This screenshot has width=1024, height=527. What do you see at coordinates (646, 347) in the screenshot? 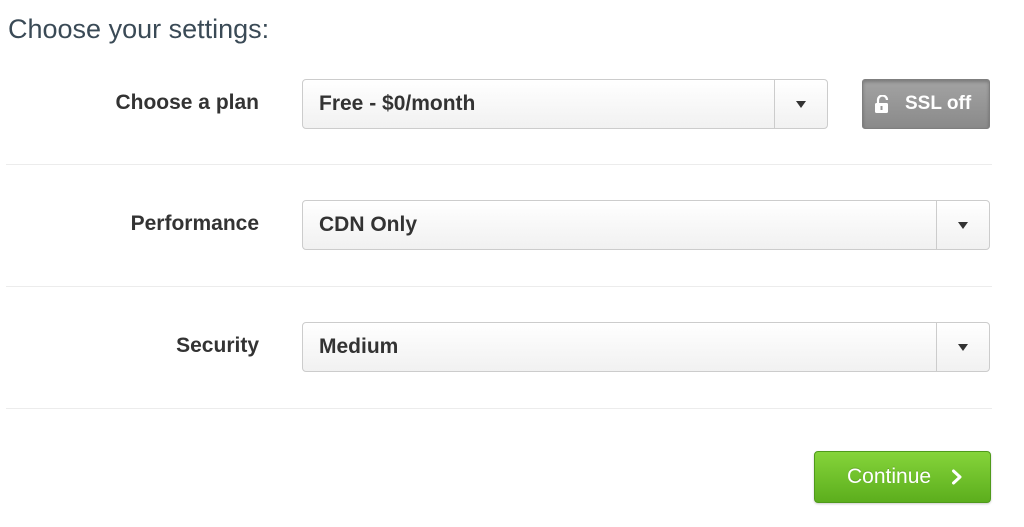
I see `security-select: Medium` at bounding box center [646, 347].